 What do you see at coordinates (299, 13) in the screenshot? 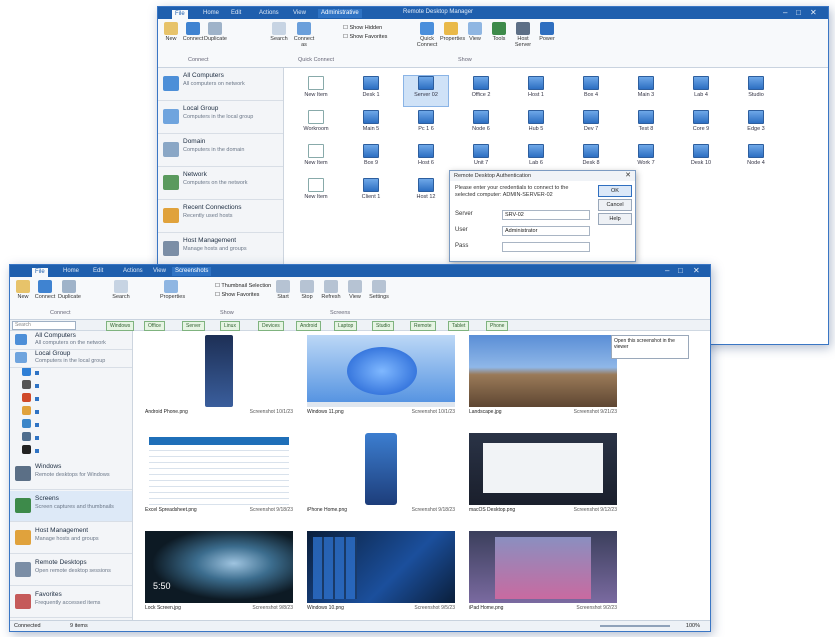
I see `back-tab-view: View` at bounding box center [299, 13].